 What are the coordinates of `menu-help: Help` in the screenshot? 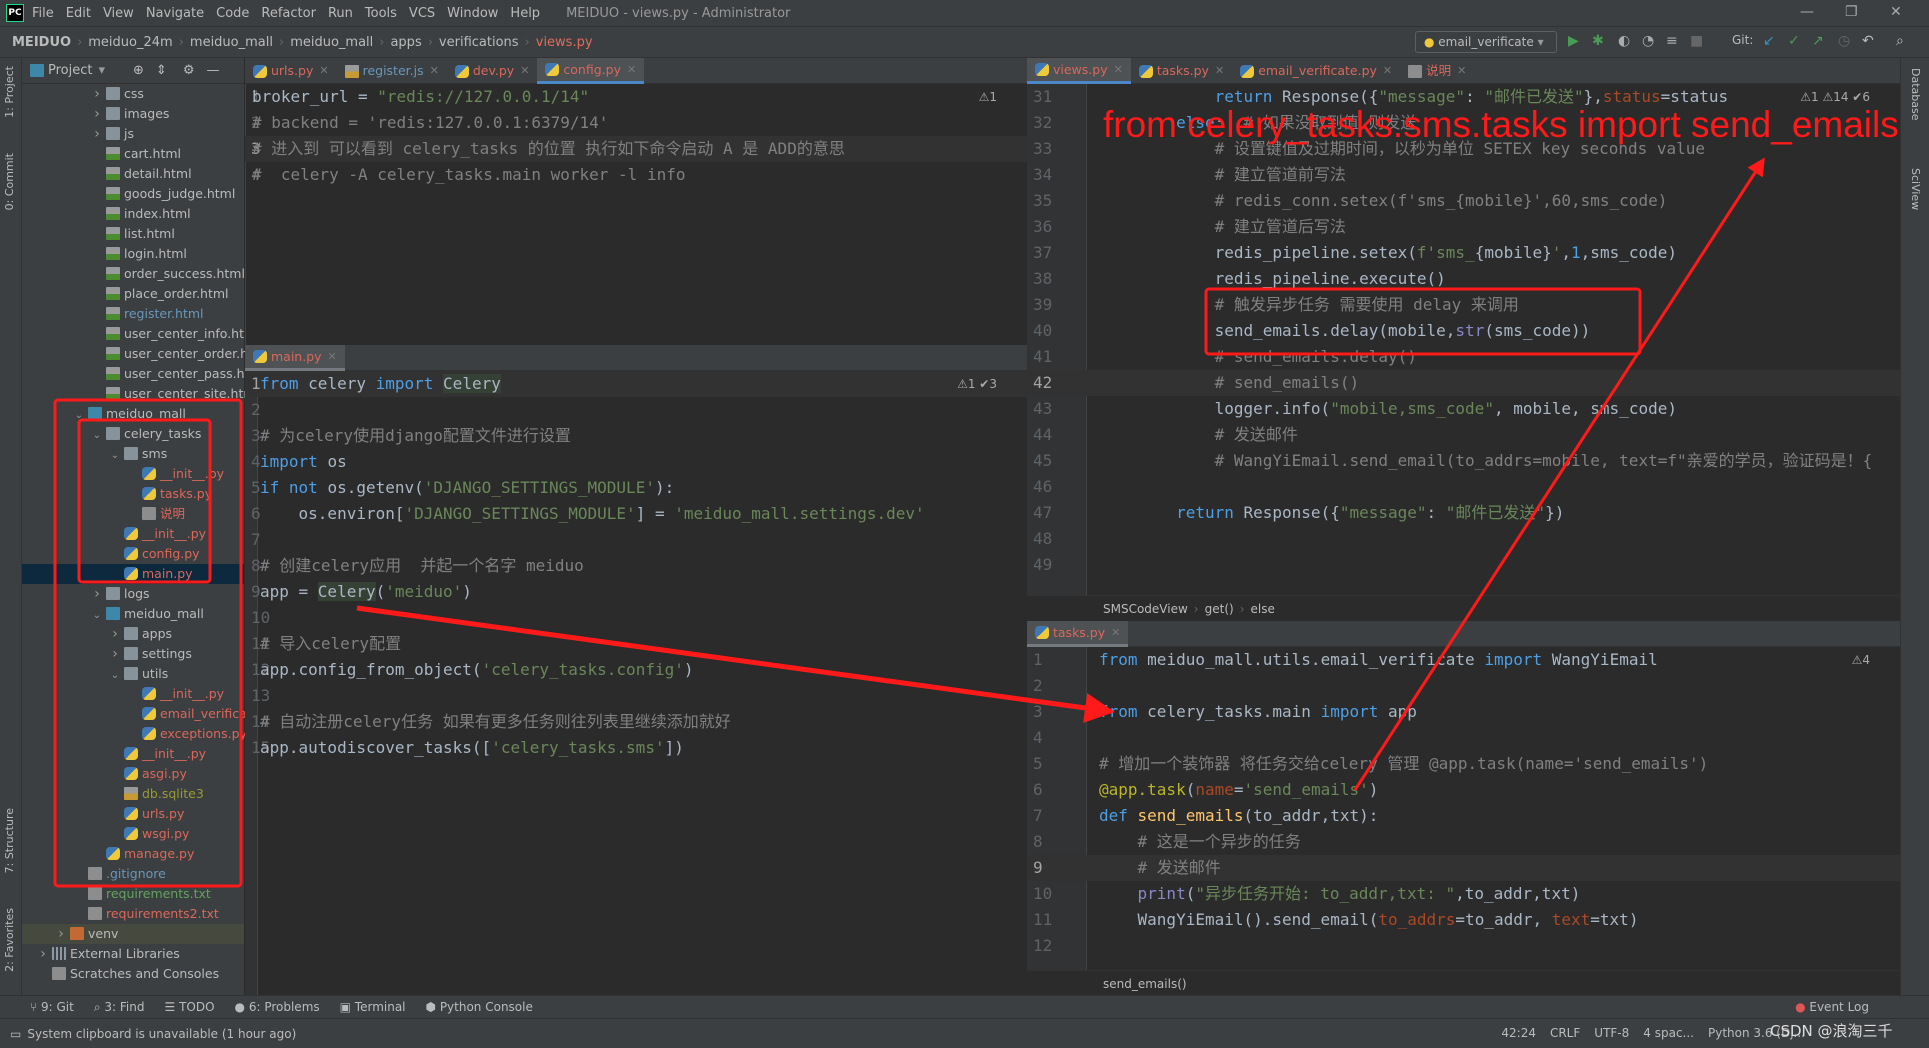 It's located at (525, 13).